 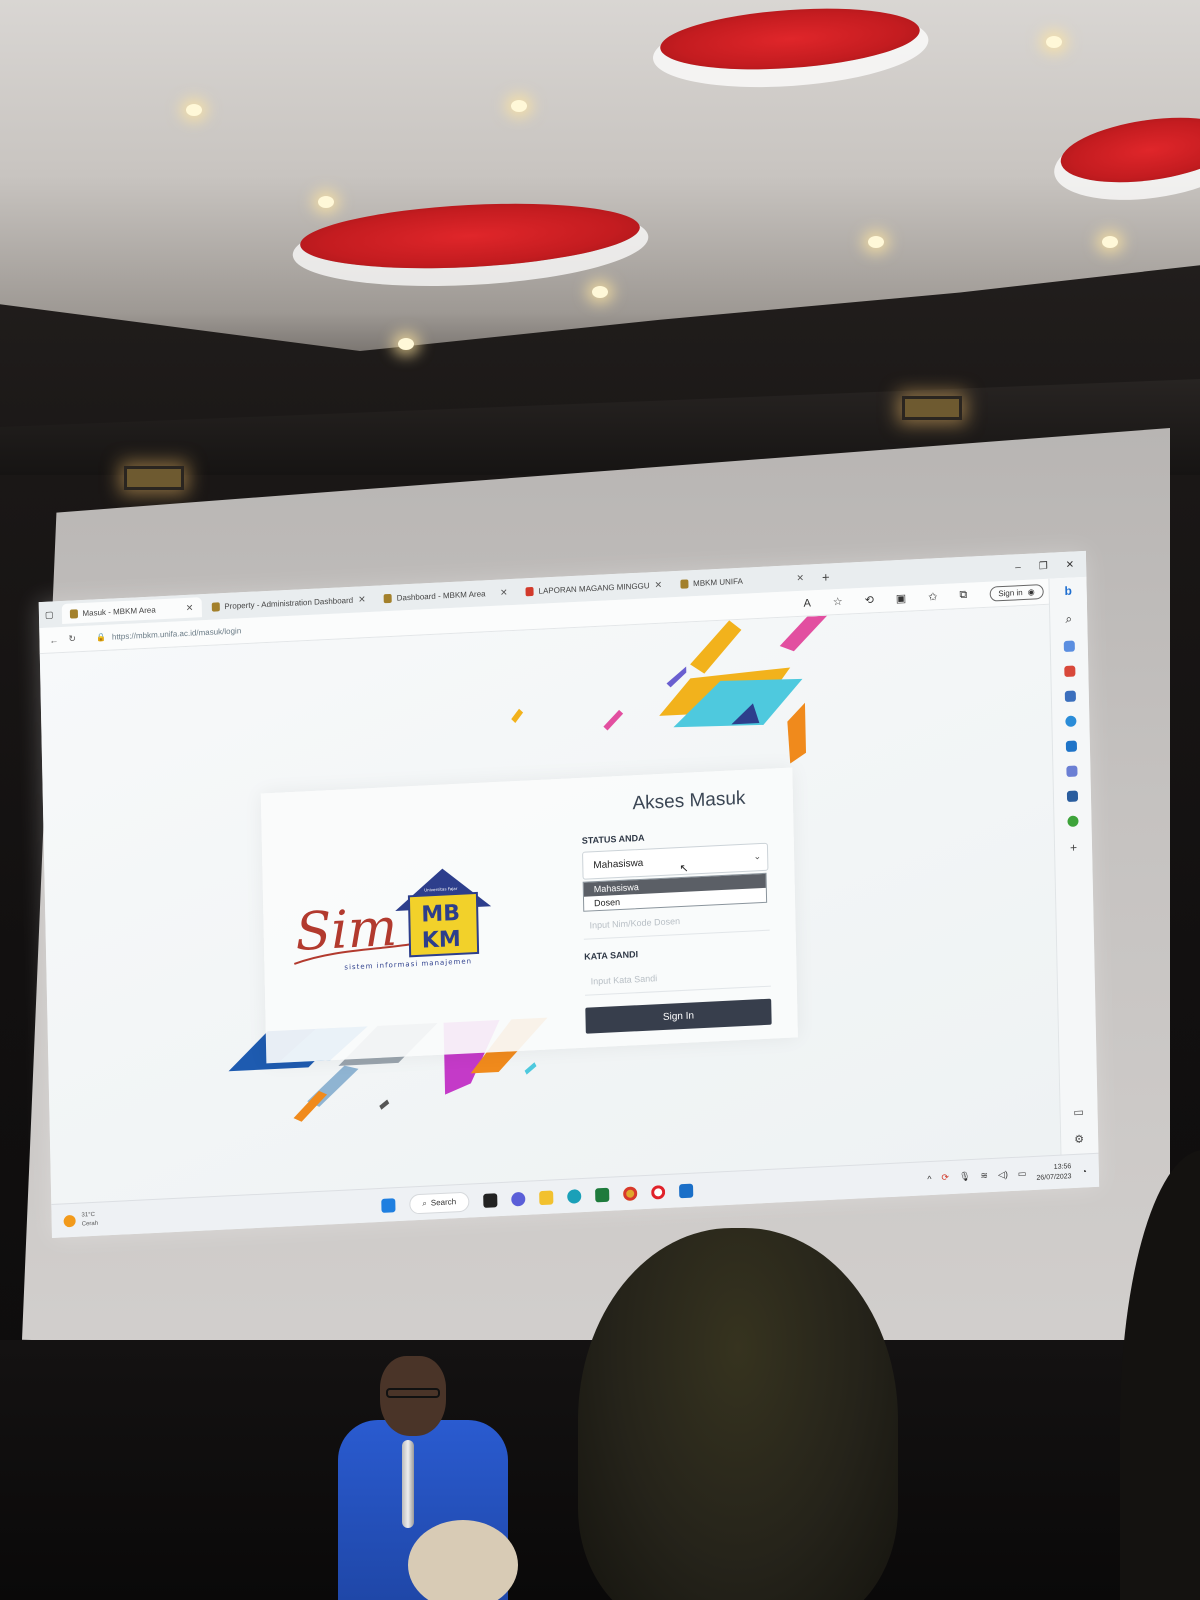 I want to click on close-window-icon: ✕, so click(x=1070, y=564).